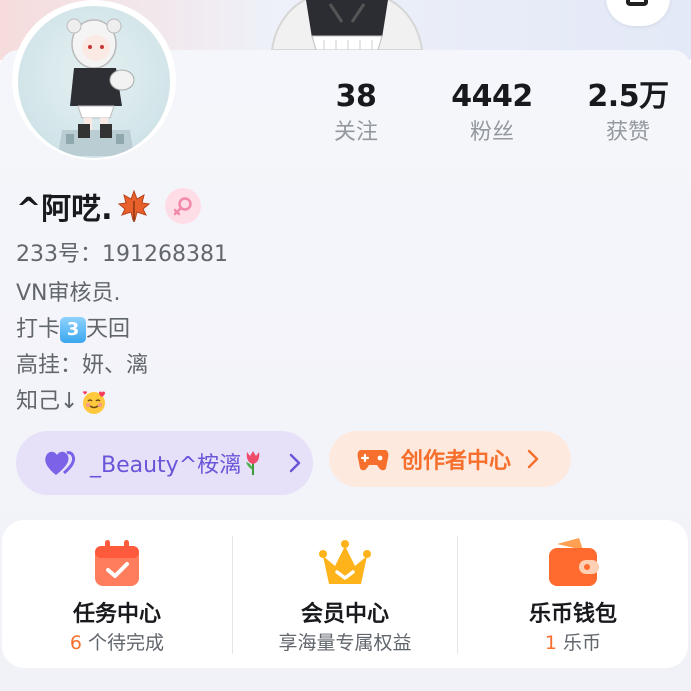 Image resolution: width=691 pixels, height=691 pixels. I want to click on crown-icon, so click(345, 564).